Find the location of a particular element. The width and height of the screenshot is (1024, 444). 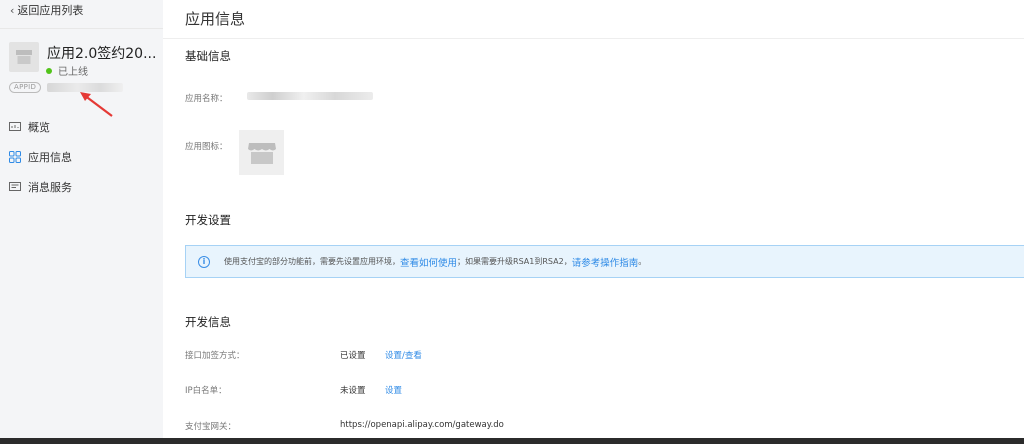

grid-icon is located at coordinates (15, 157).